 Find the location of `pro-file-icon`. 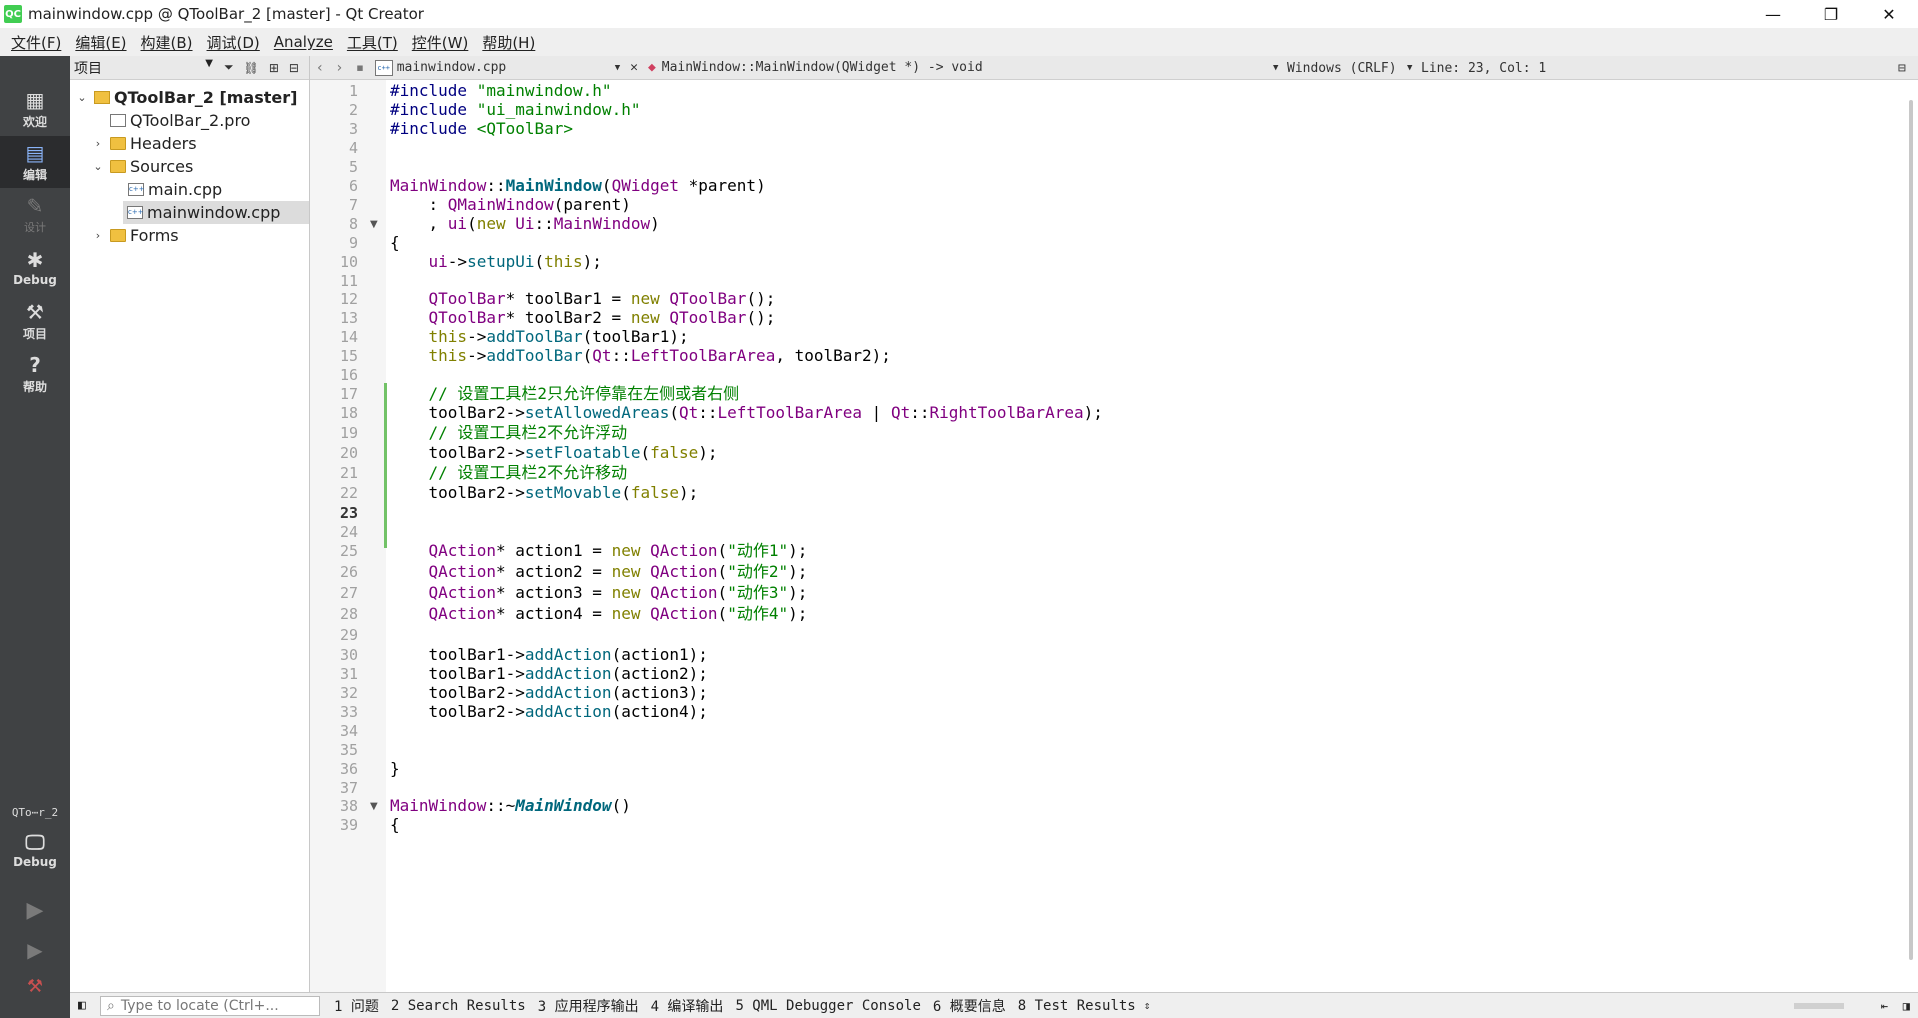

pro-file-icon is located at coordinates (118, 120).